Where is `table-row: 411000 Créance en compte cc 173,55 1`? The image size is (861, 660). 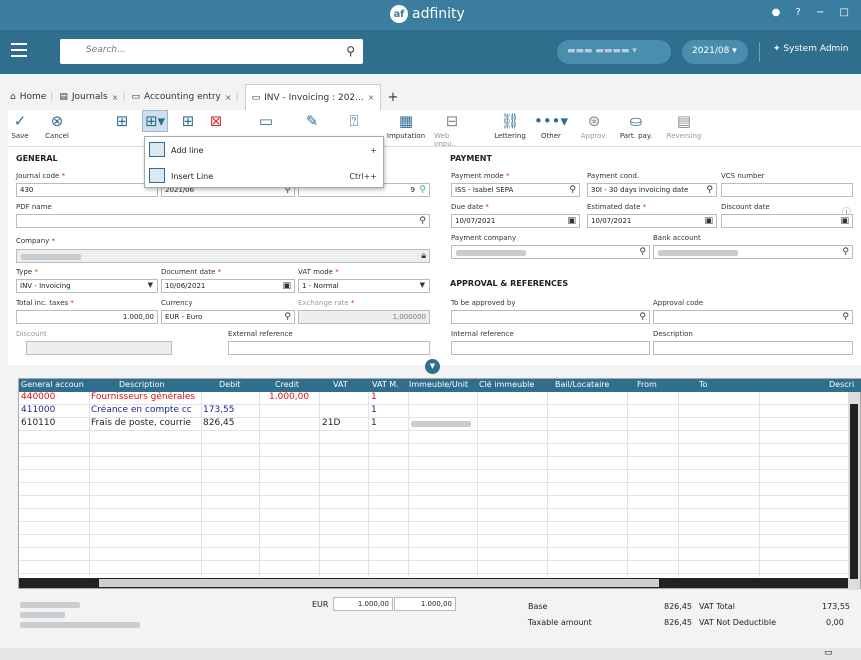 table-row: 411000 Créance en compte cc 173,55 1 is located at coordinates (433, 411).